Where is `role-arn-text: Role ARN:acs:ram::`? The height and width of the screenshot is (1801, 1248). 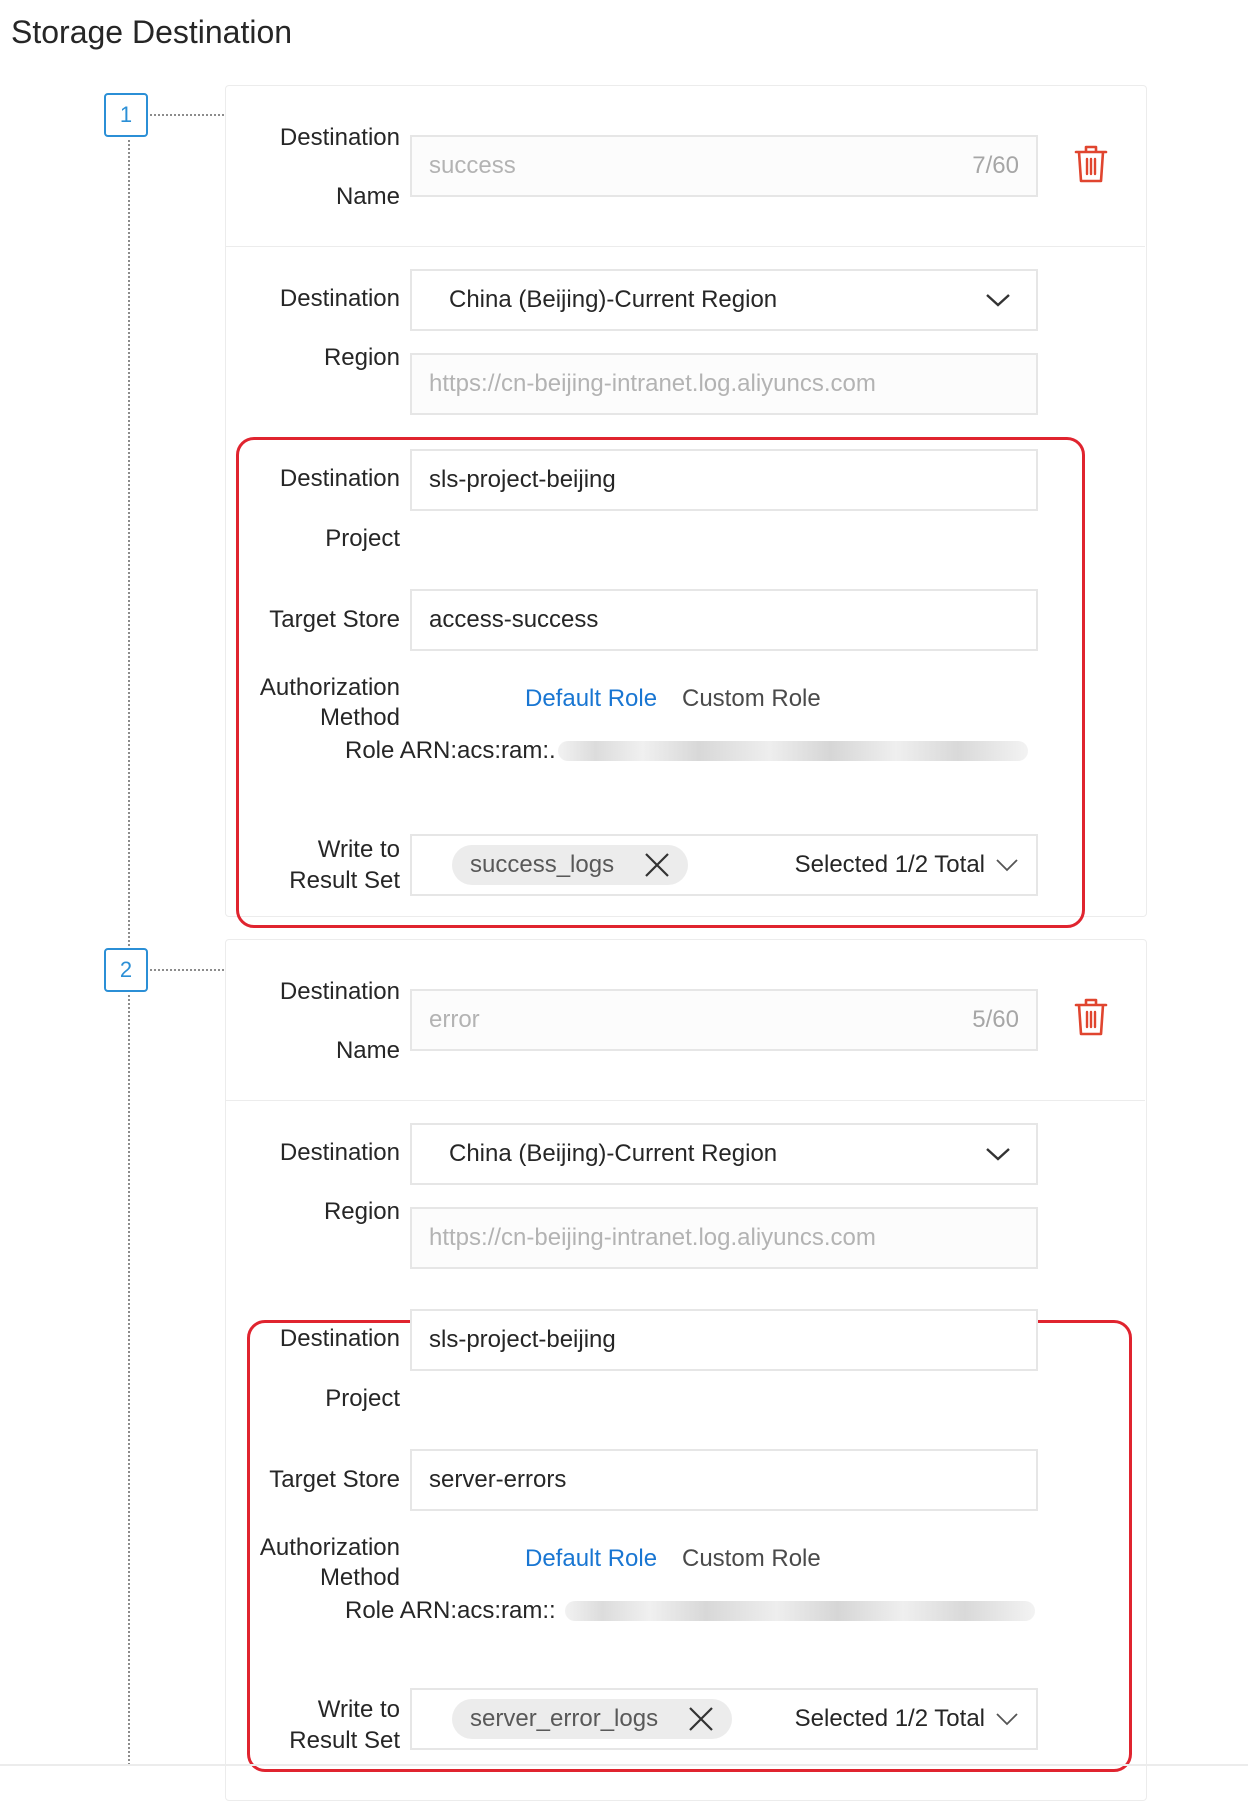
role-arn-text: Role ARN:acs:ram:: is located at coordinates (450, 1610).